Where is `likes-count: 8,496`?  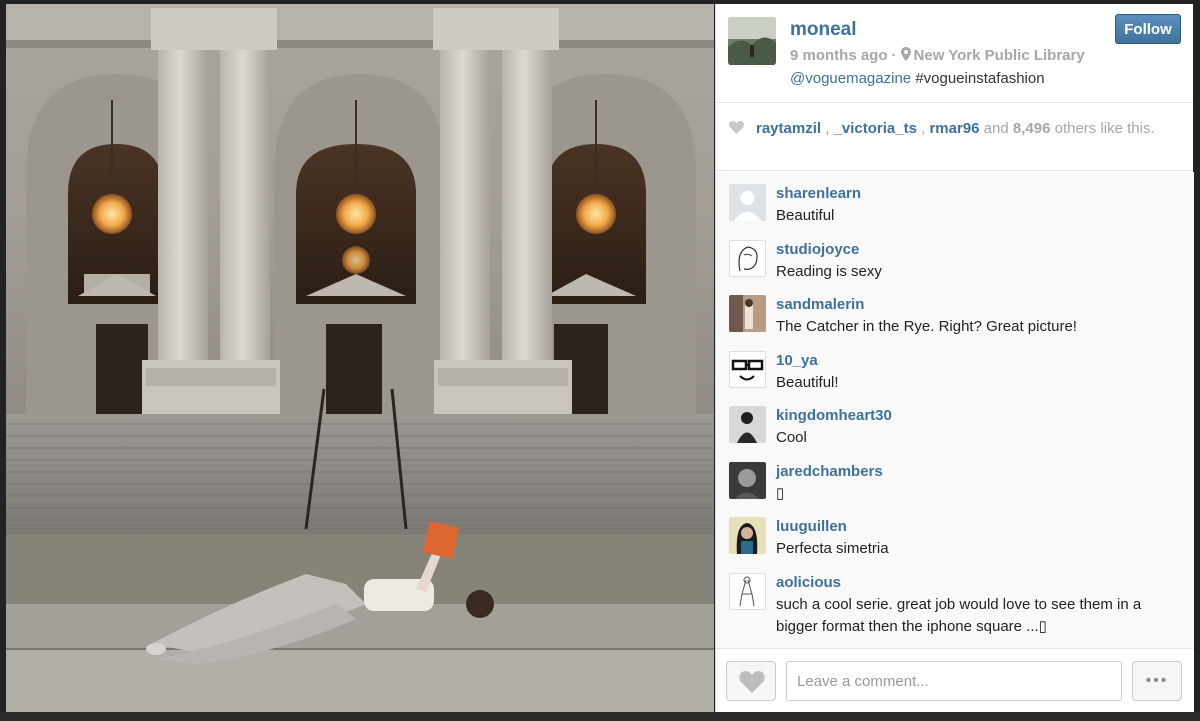
likes-count: 8,496 is located at coordinates (1032, 128).